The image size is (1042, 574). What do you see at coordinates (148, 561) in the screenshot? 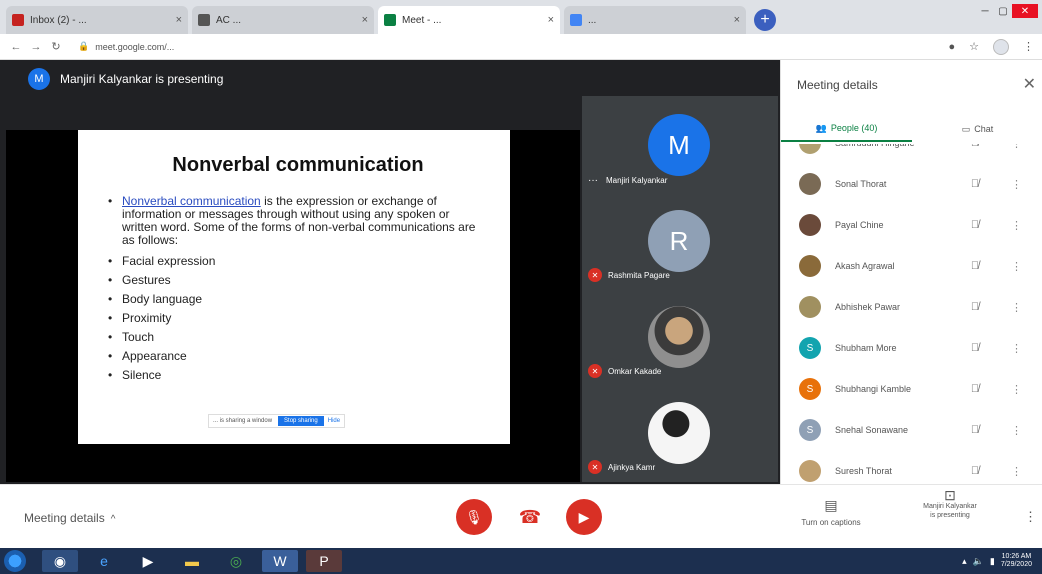
I see `taskbar-media-player-icon: ▶` at bounding box center [148, 561].